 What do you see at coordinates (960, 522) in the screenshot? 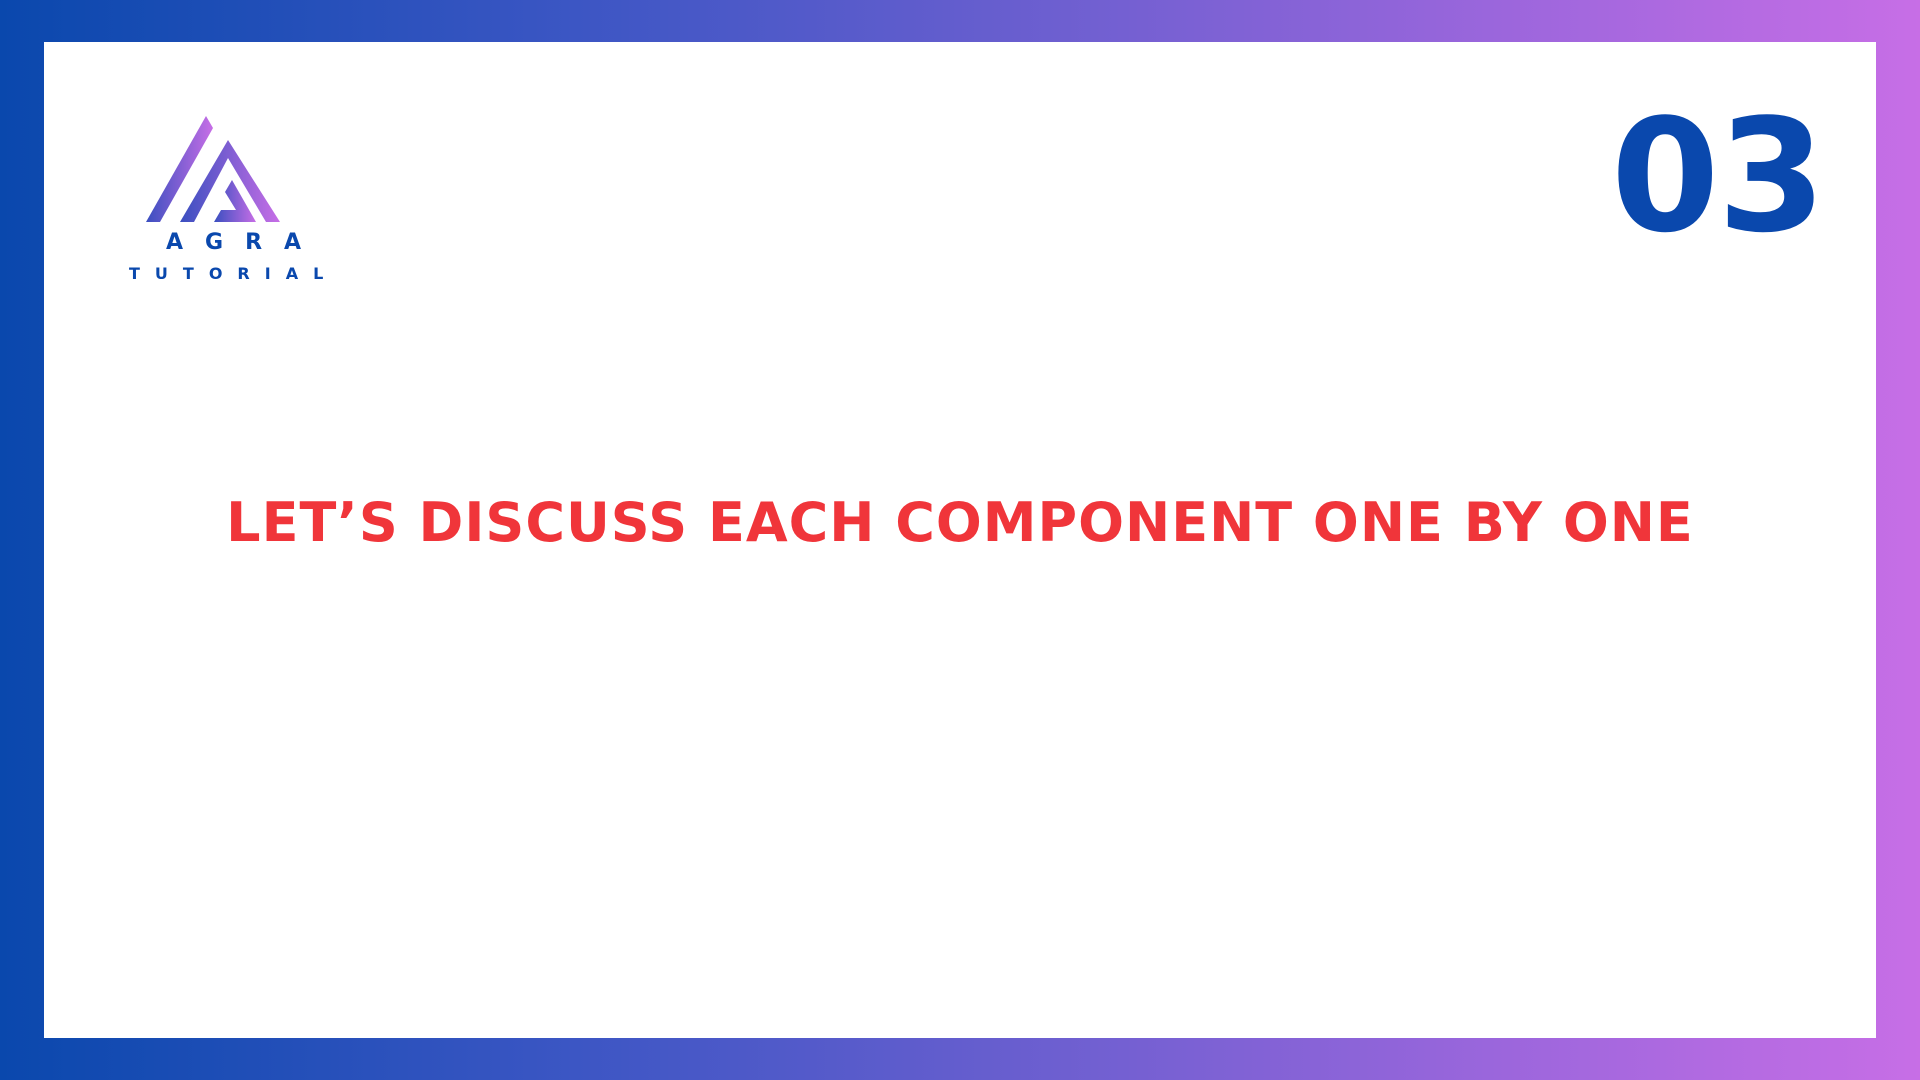
I see `slide-headline: LET’S DISCUSS EACH COMPONENT ONE BY ONE` at bounding box center [960, 522].